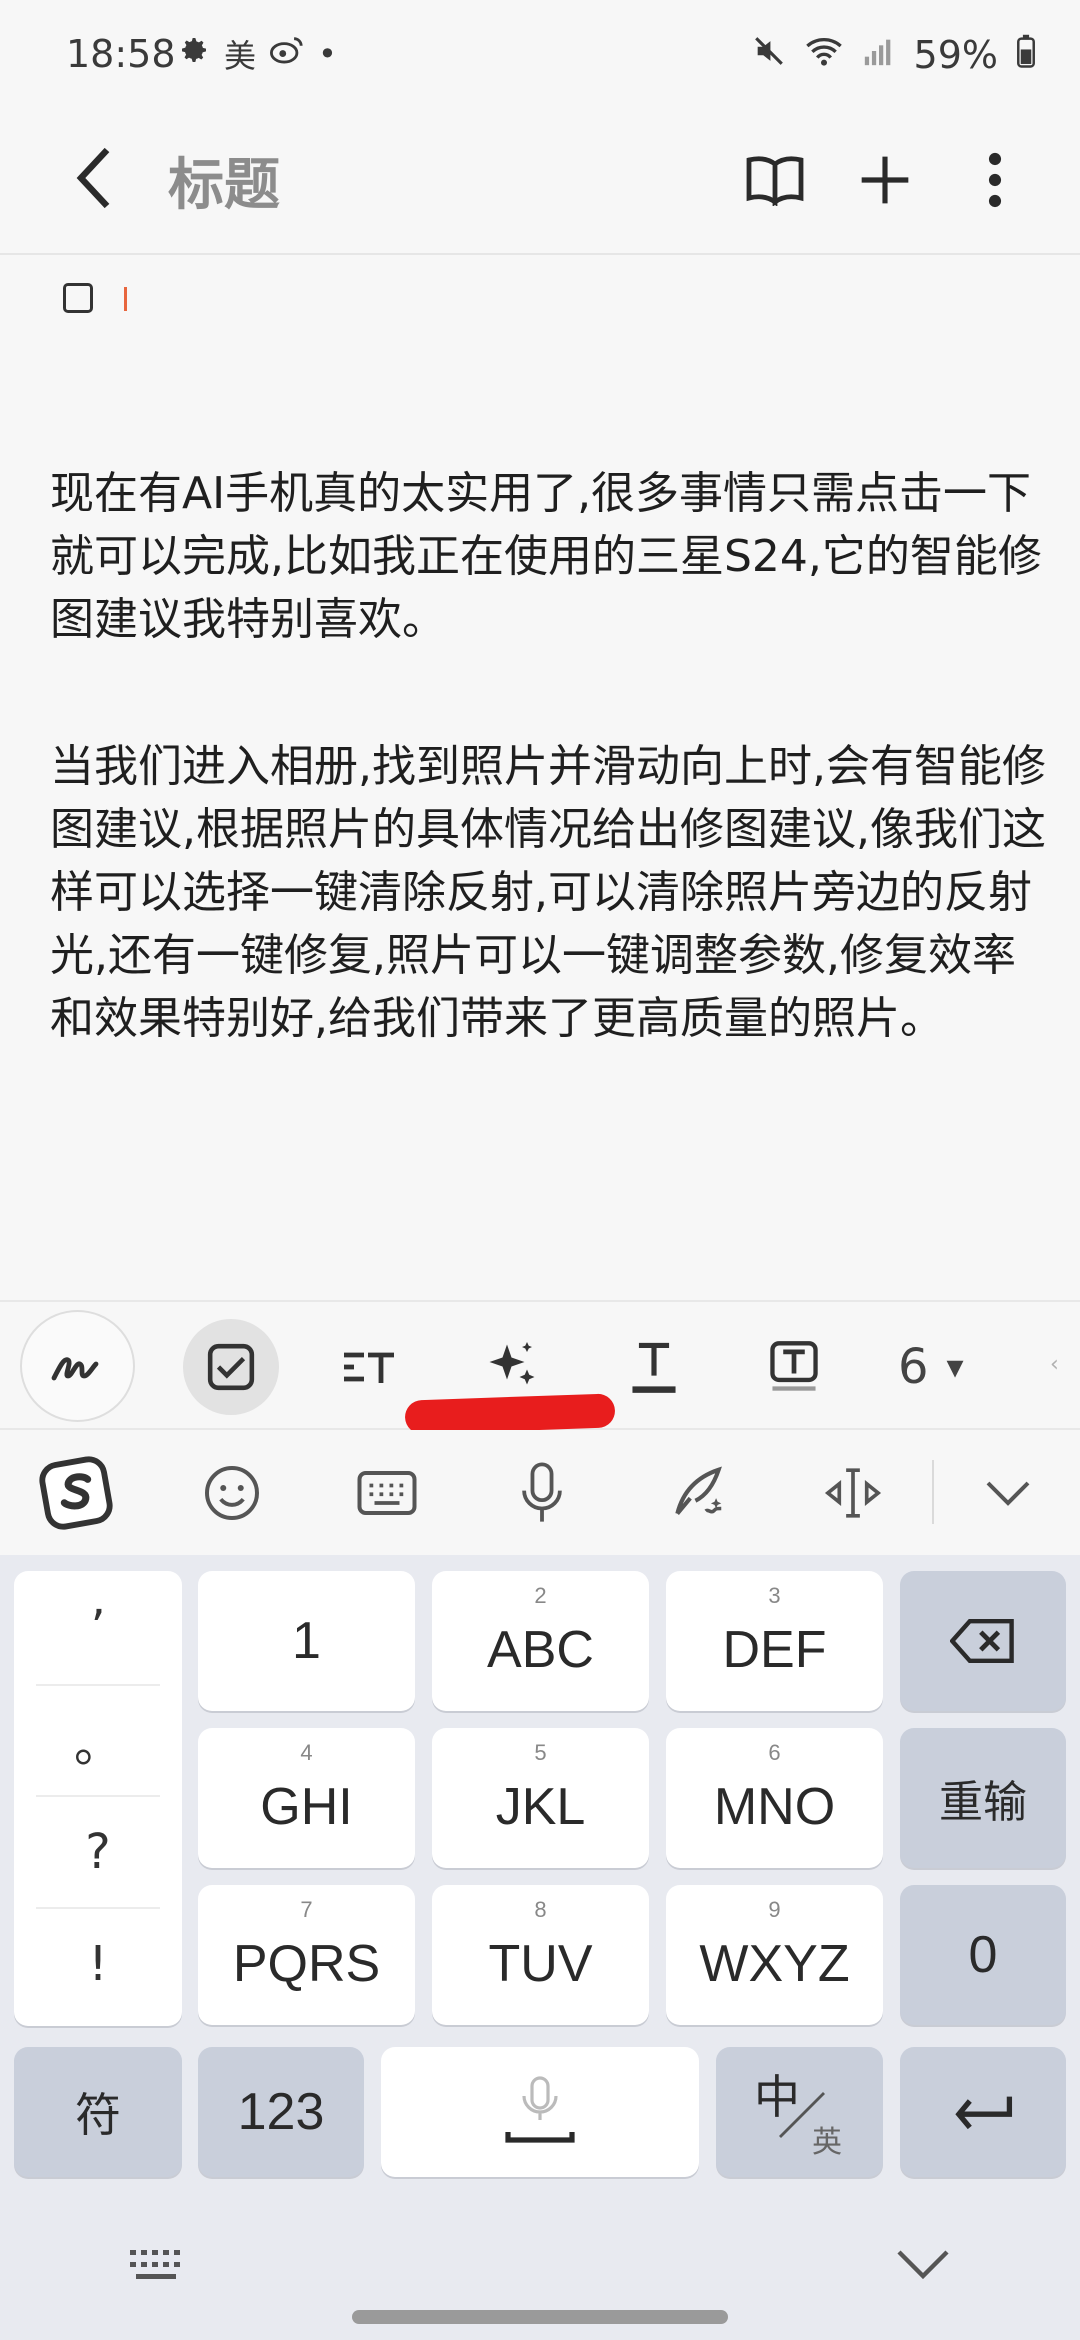 The width and height of the screenshot is (1080, 2340). I want to click on key-8-label: TUV, so click(540, 1964).